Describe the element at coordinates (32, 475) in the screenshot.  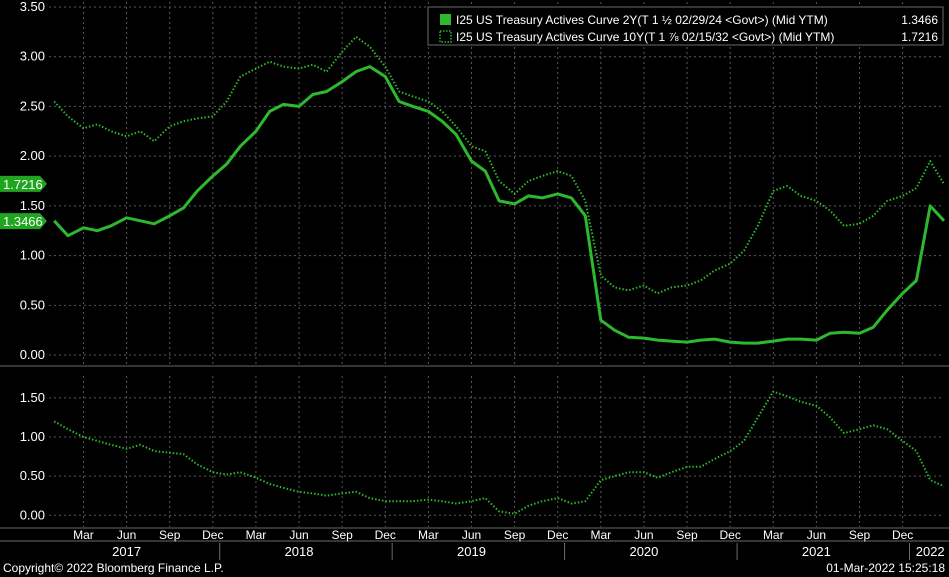
I see `lower-y-tick-label: 0.50` at that location.